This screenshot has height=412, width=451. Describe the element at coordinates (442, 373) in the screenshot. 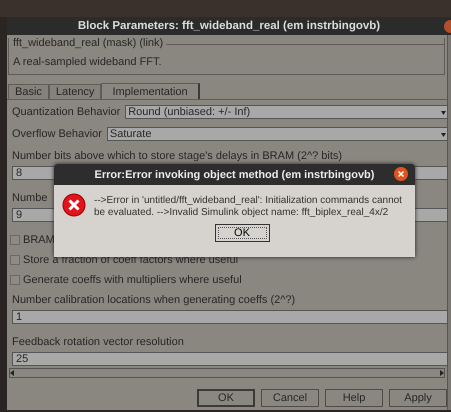

I see `right-arrow-icon` at that location.